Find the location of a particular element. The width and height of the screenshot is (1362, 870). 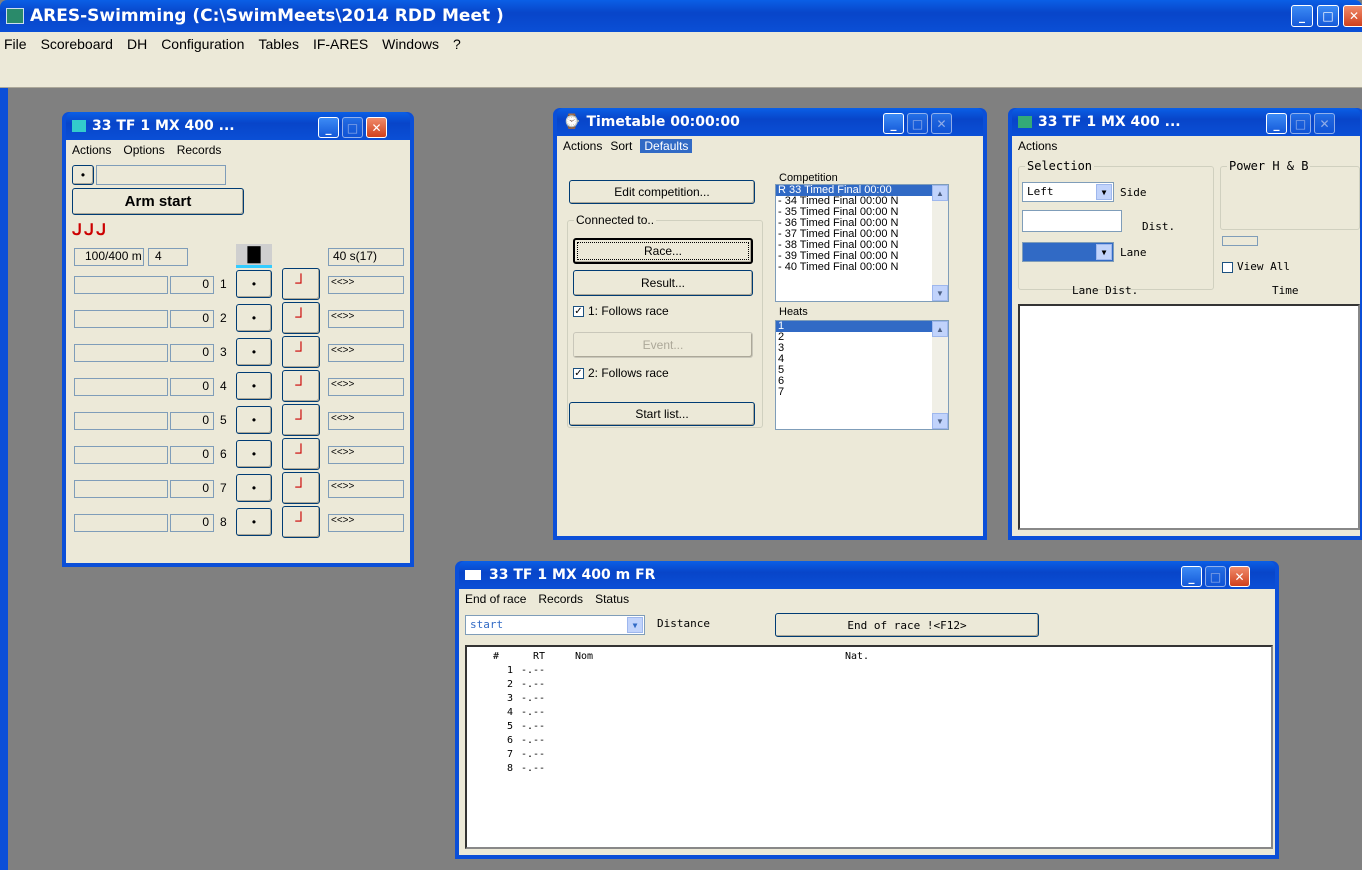

menu-windows: Windows is located at coordinates (410, 44).